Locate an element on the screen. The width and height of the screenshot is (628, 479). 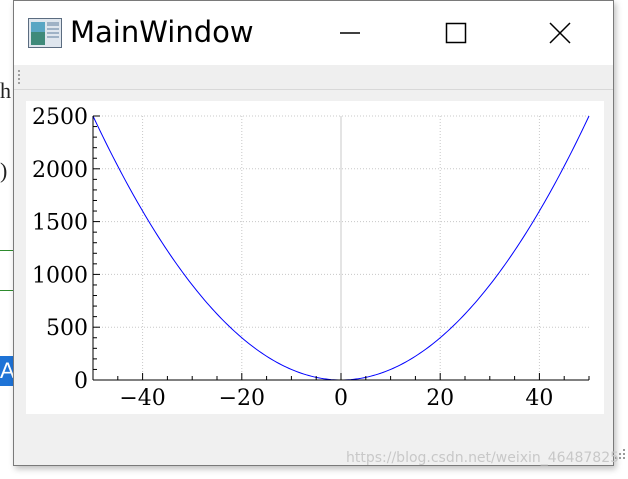
minimize-icon is located at coordinates (350, 33).